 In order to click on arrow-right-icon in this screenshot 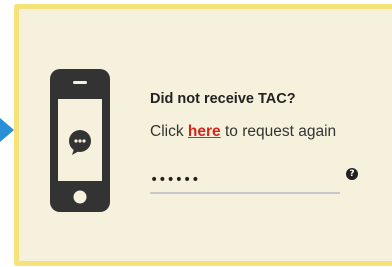, I will do `click(7, 130)`.